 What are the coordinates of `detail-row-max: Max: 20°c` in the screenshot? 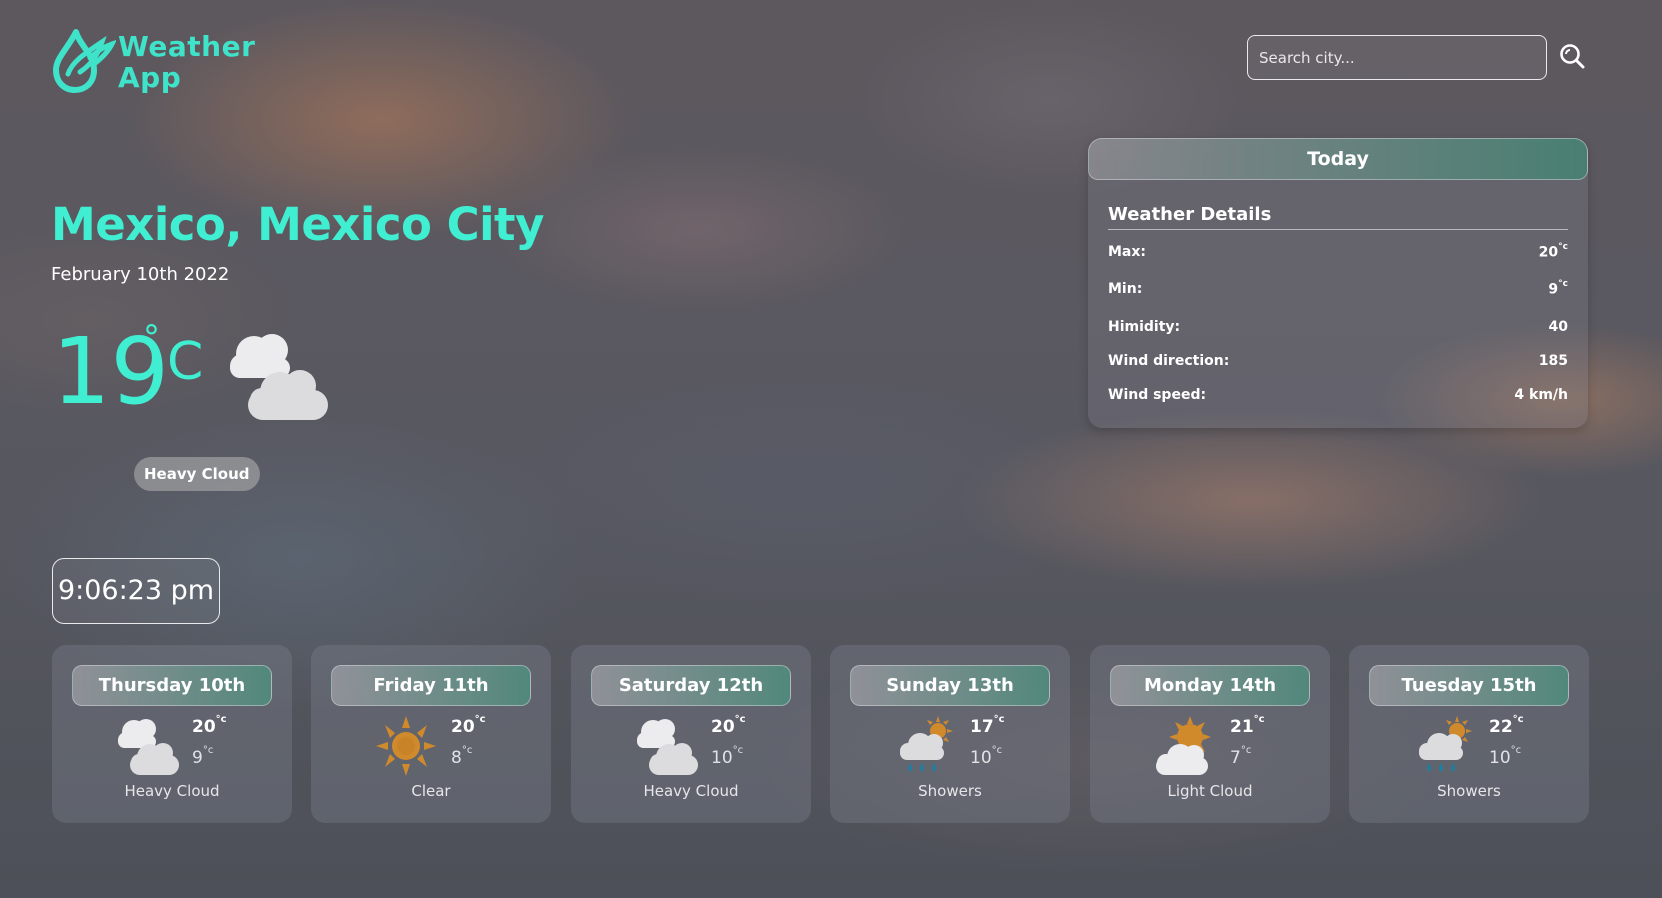 It's located at (1338, 253).